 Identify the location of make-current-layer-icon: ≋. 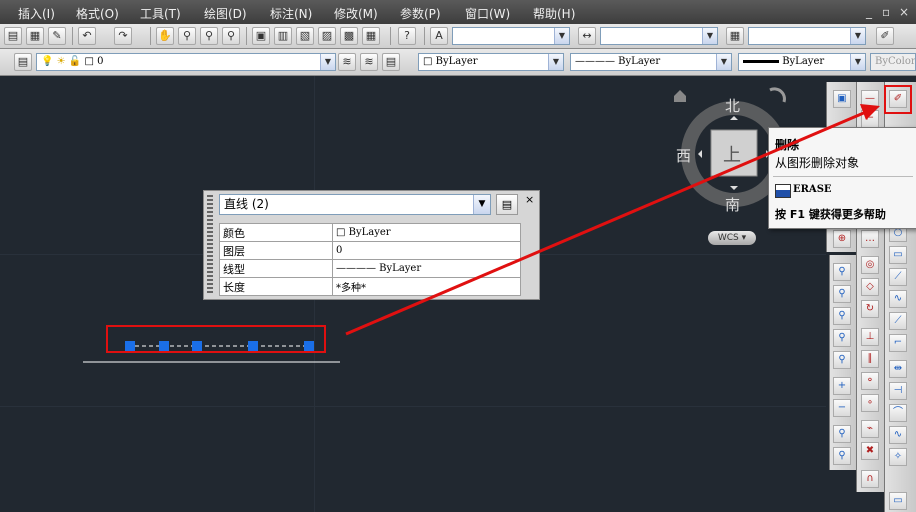
(347, 62).